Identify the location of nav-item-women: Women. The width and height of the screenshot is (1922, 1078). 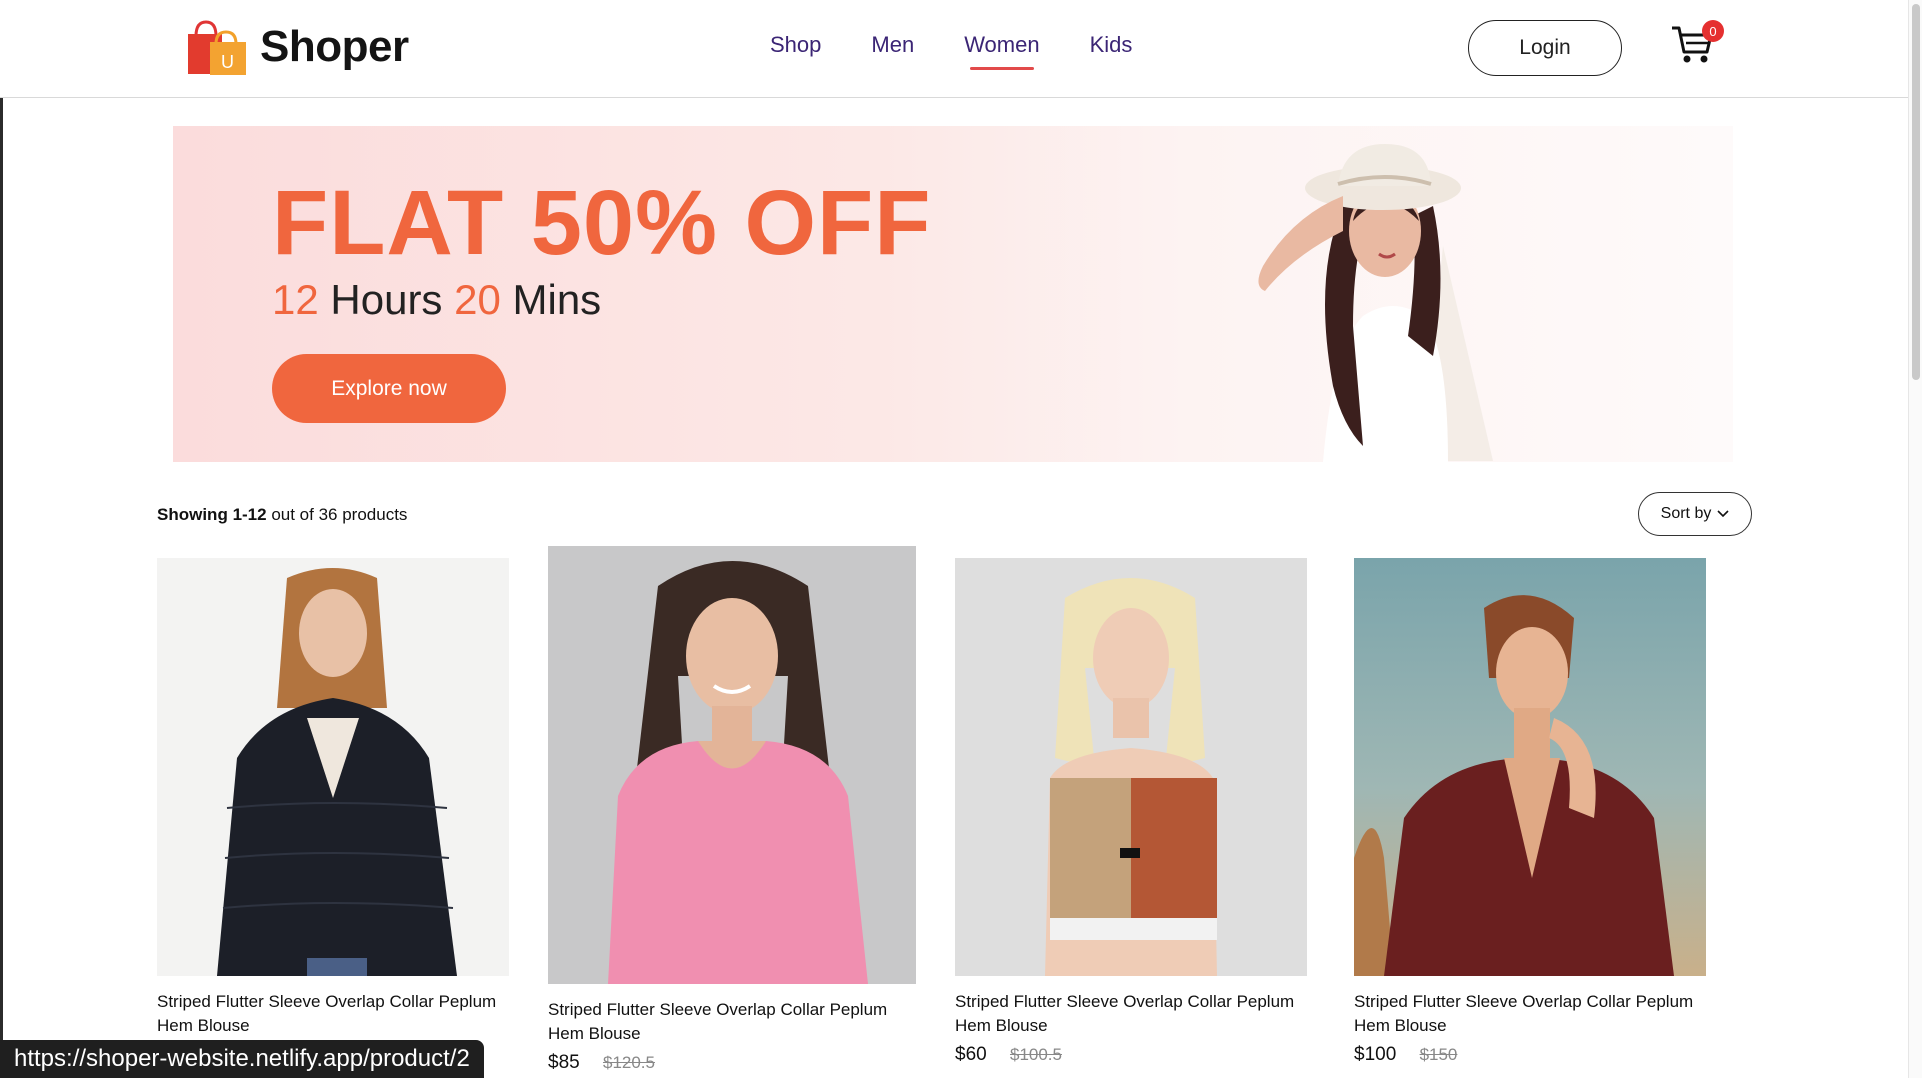
(1002, 51).